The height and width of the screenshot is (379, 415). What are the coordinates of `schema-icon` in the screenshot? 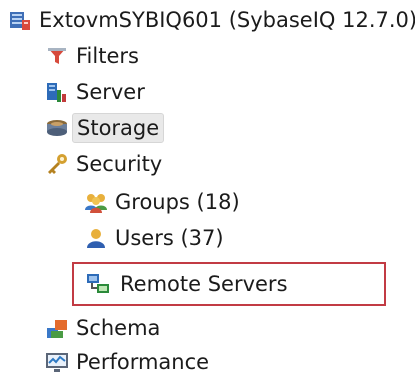 It's located at (57, 329).